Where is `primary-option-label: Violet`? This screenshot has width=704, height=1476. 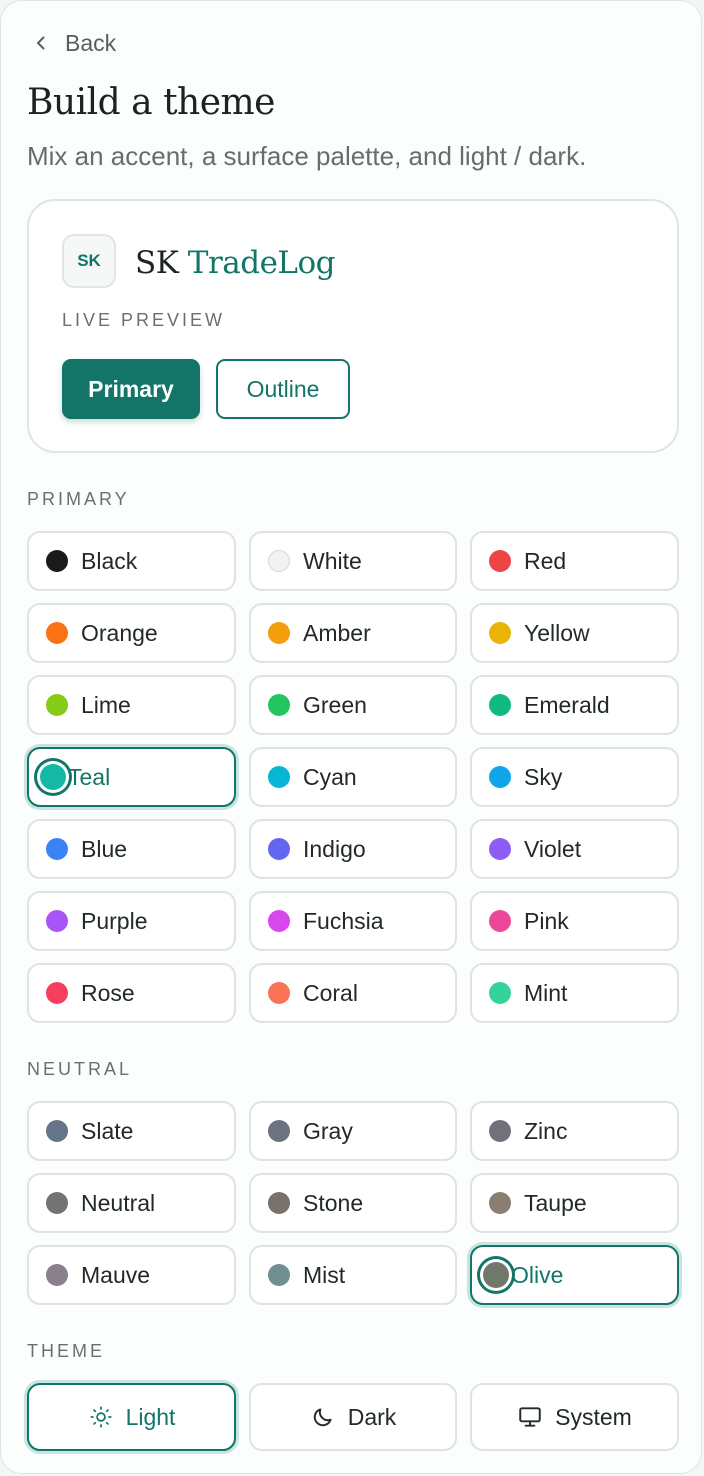 primary-option-label: Violet is located at coordinates (553, 848).